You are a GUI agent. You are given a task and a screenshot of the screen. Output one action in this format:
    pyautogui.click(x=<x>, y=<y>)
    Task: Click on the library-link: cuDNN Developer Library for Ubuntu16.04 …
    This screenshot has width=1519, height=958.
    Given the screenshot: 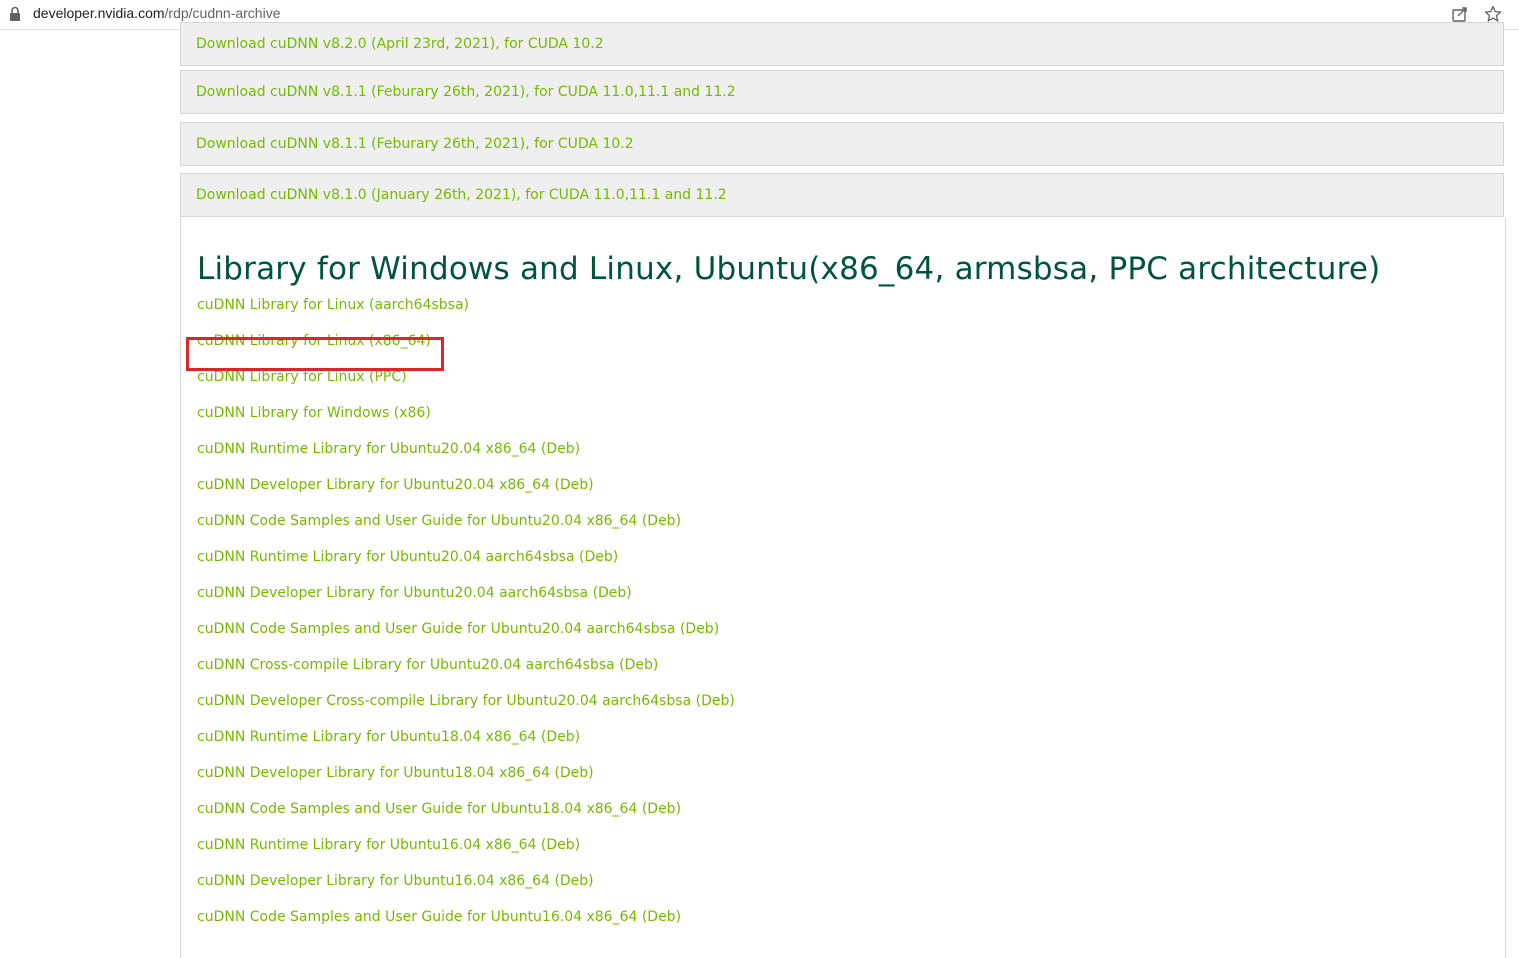 What is the action you would take?
    pyautogui.click(x=395, y=881)
    